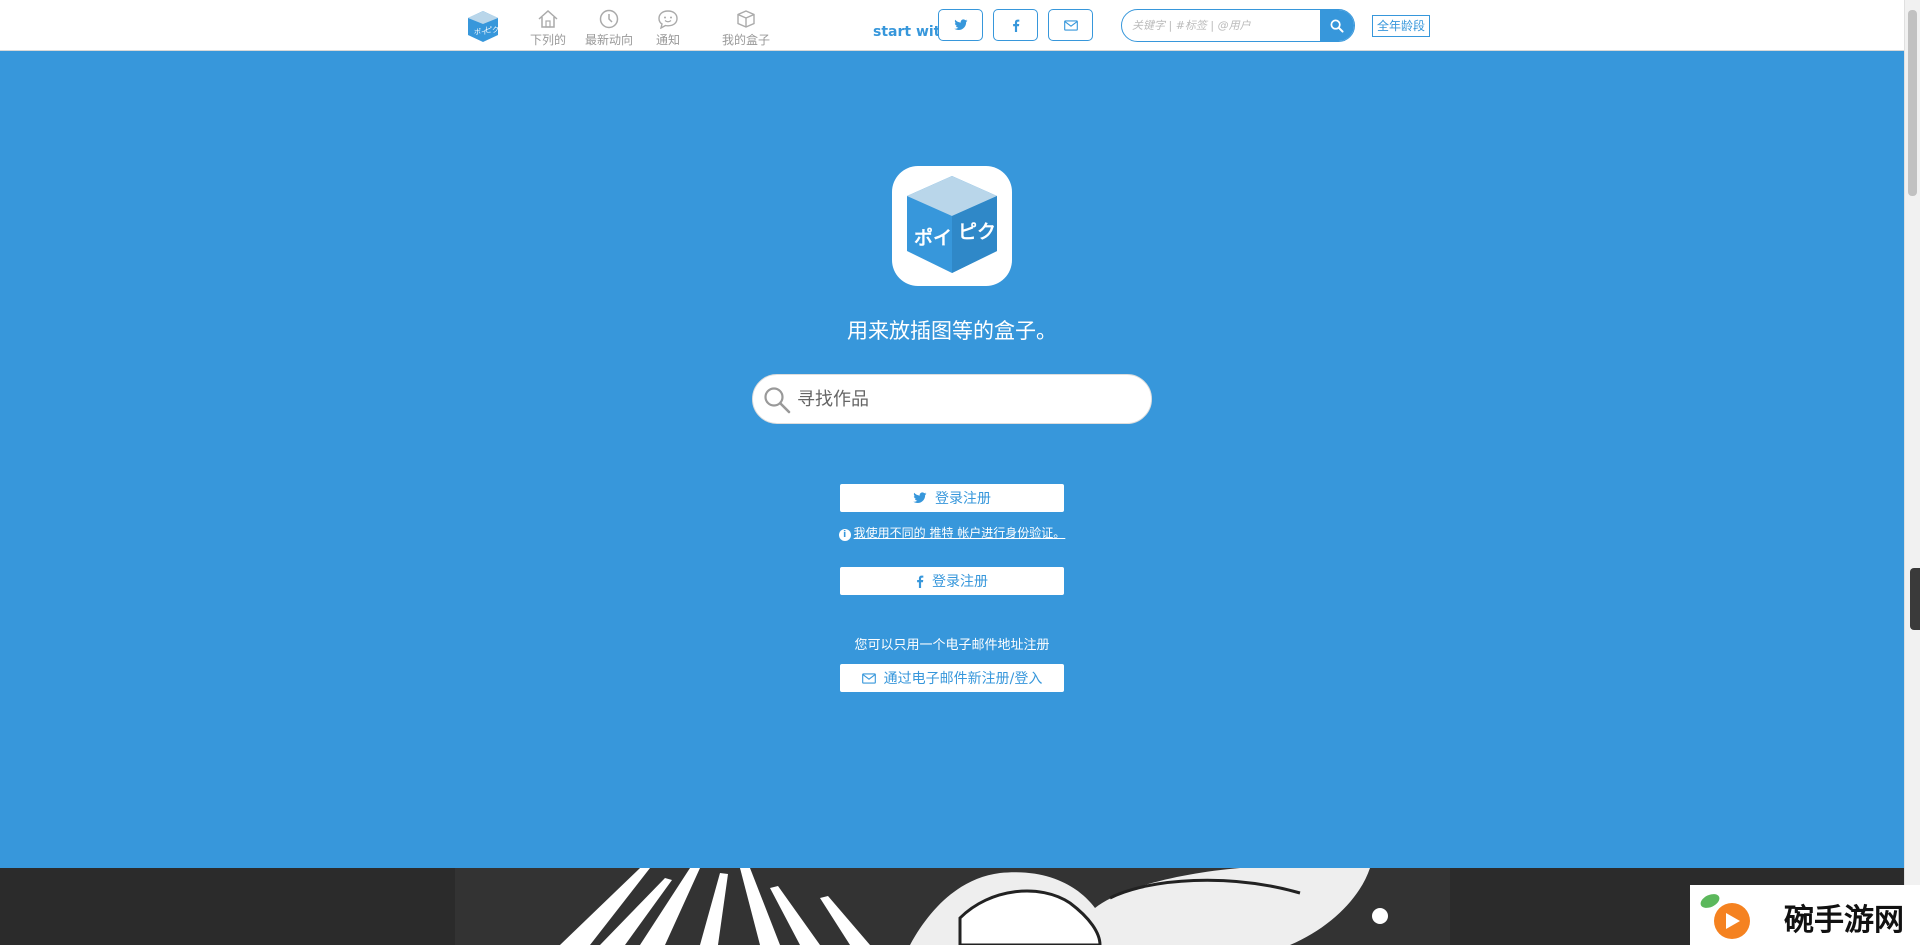 The height and width of the screenshot is (945, 1920). Describe the element at coordinates (1401, 26) in the screenshot. I see `age-rating-badge: 全年龄段` at that location.